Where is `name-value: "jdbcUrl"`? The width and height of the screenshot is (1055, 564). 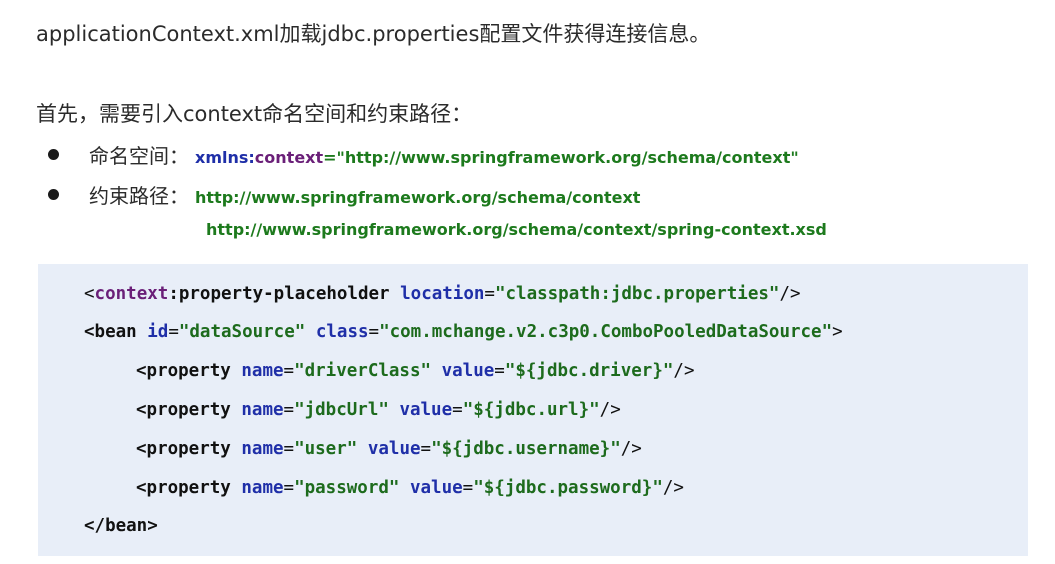 name-value: "jdbcUrl" is located at coordinates (341, 410).